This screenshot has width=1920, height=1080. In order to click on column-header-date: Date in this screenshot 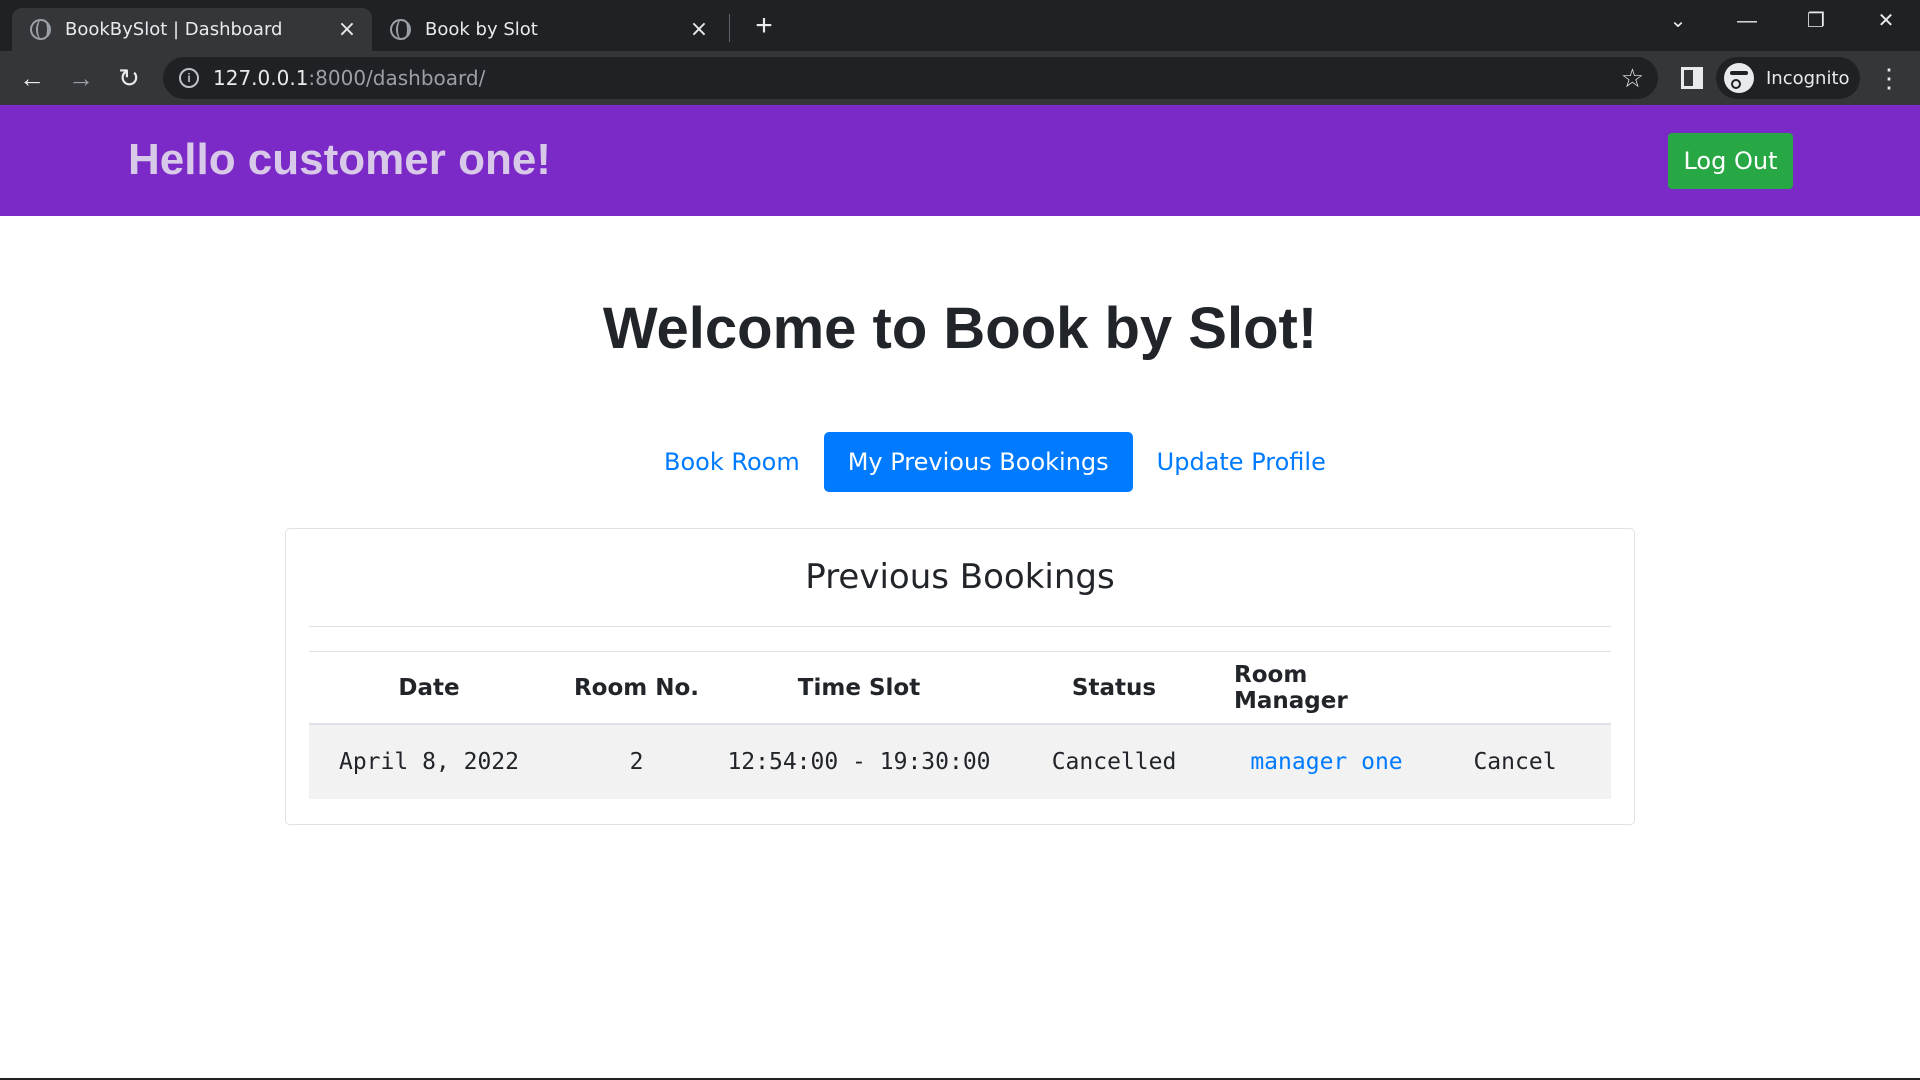, I will do `click(429, 687)`.